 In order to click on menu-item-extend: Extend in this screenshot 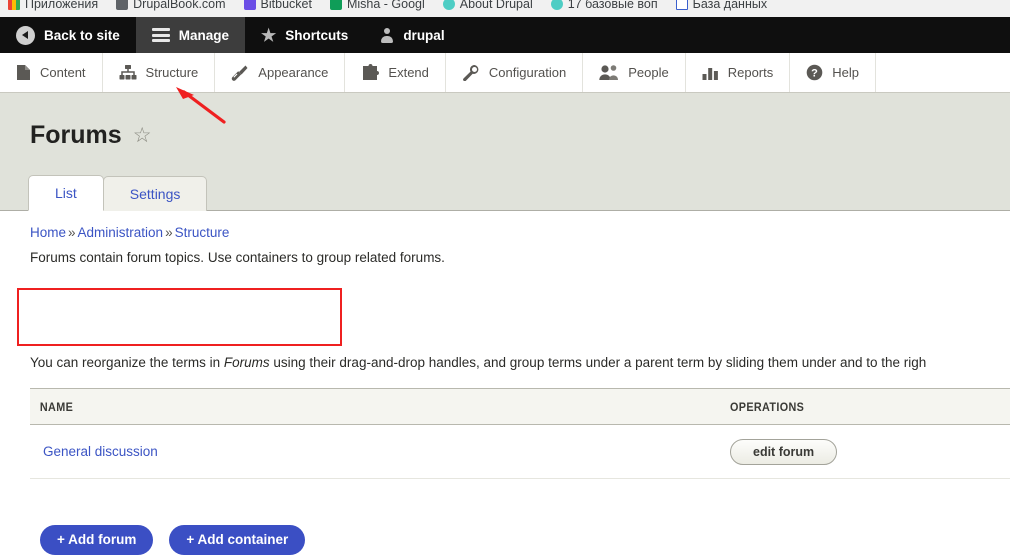, I will do `click(395, 72)`.